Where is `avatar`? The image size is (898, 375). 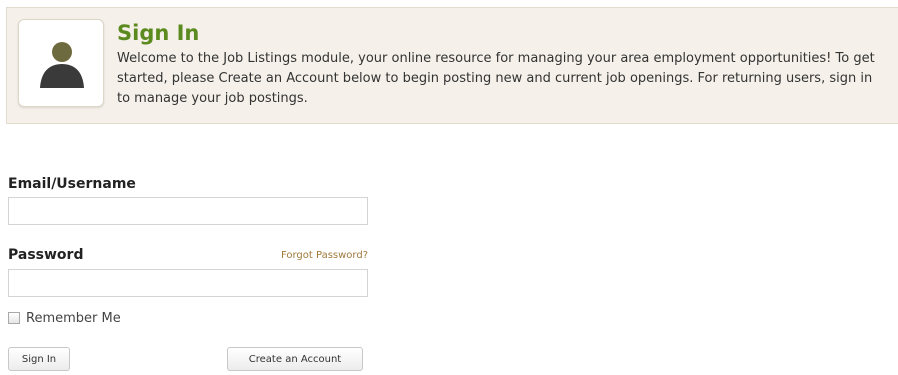 avatar is located at coordinates (61, 63).